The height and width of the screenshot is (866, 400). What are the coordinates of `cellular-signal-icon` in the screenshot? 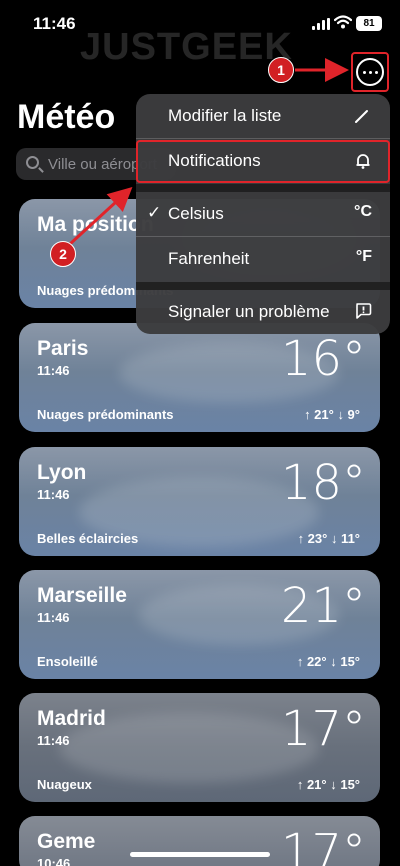 It's located at (321, 24).